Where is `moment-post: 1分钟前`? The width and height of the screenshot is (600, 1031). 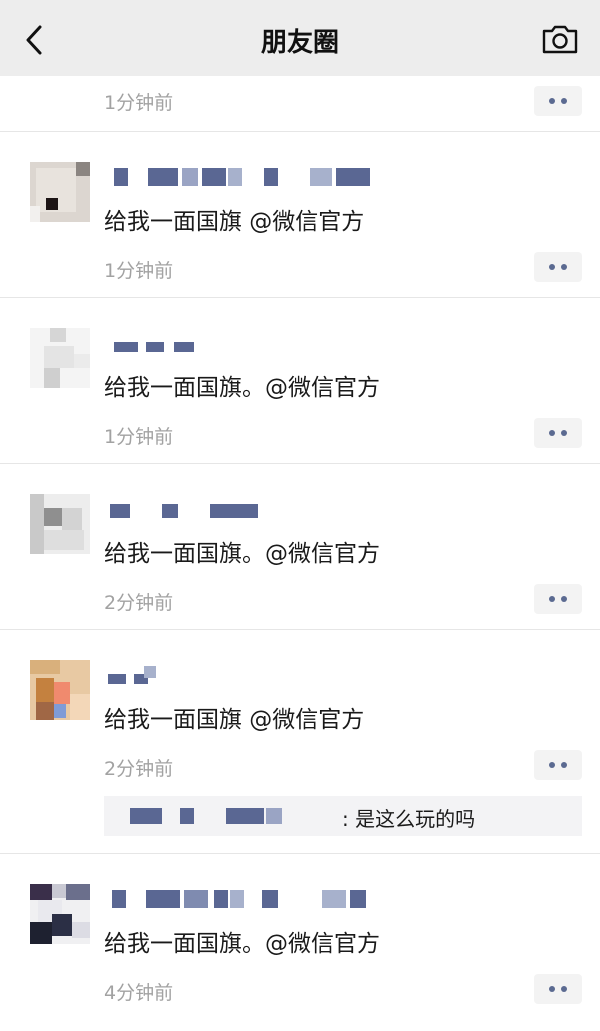
moment-post: 1分钟前 is located at coordinates (300, 104).